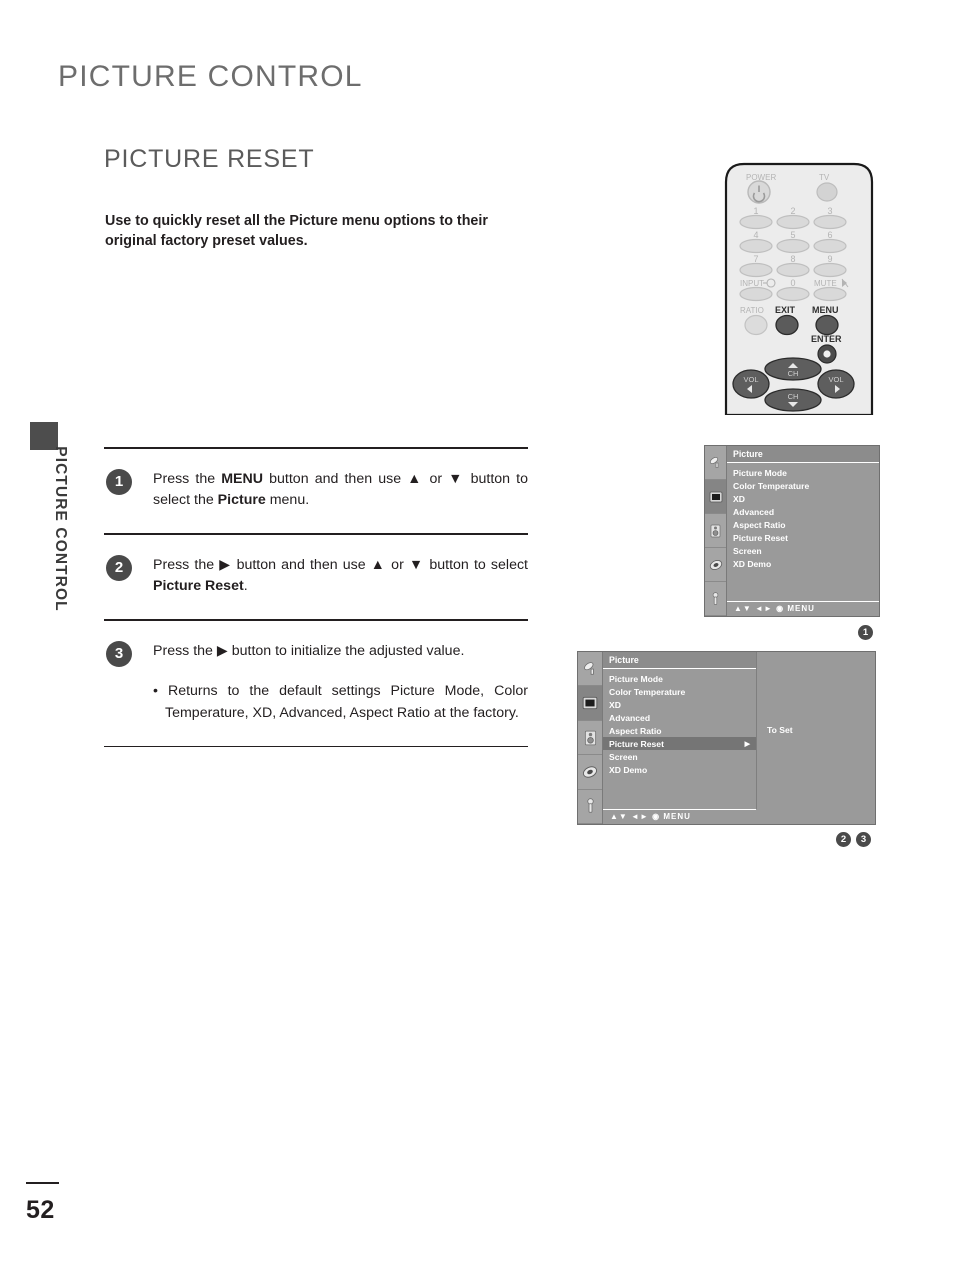 The width and height of the screenshot is (954, 1272). What do you see at coordinates (210, 76) in the screenshot?
I see `chapter-title: PICTURE CONTROL` at bounding box center [210, 76].